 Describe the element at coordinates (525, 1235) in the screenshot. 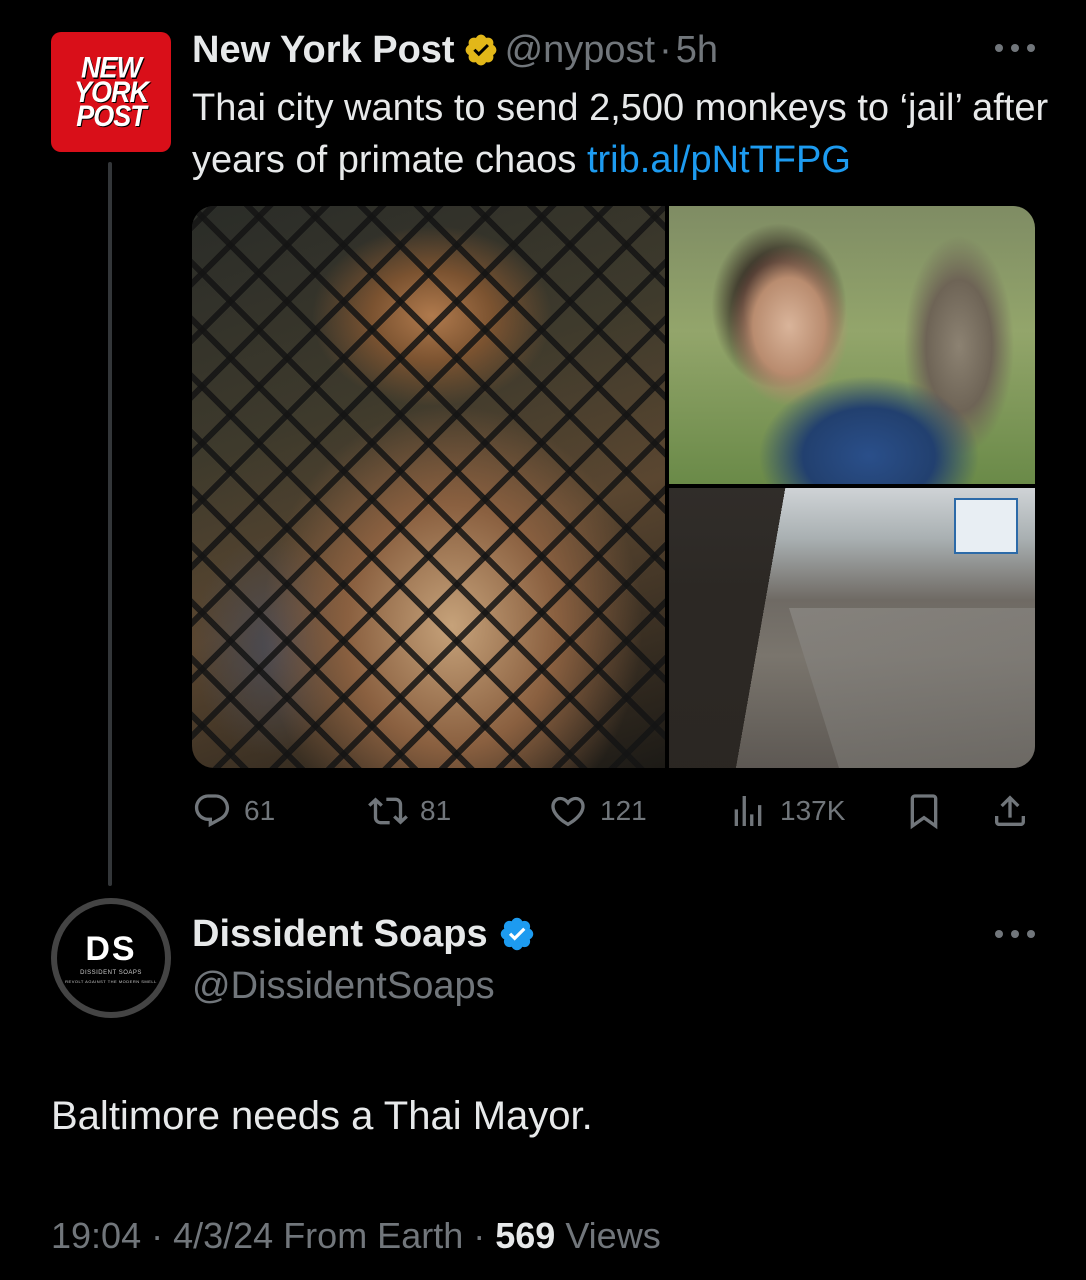

I see `views-count: 569` at that location.